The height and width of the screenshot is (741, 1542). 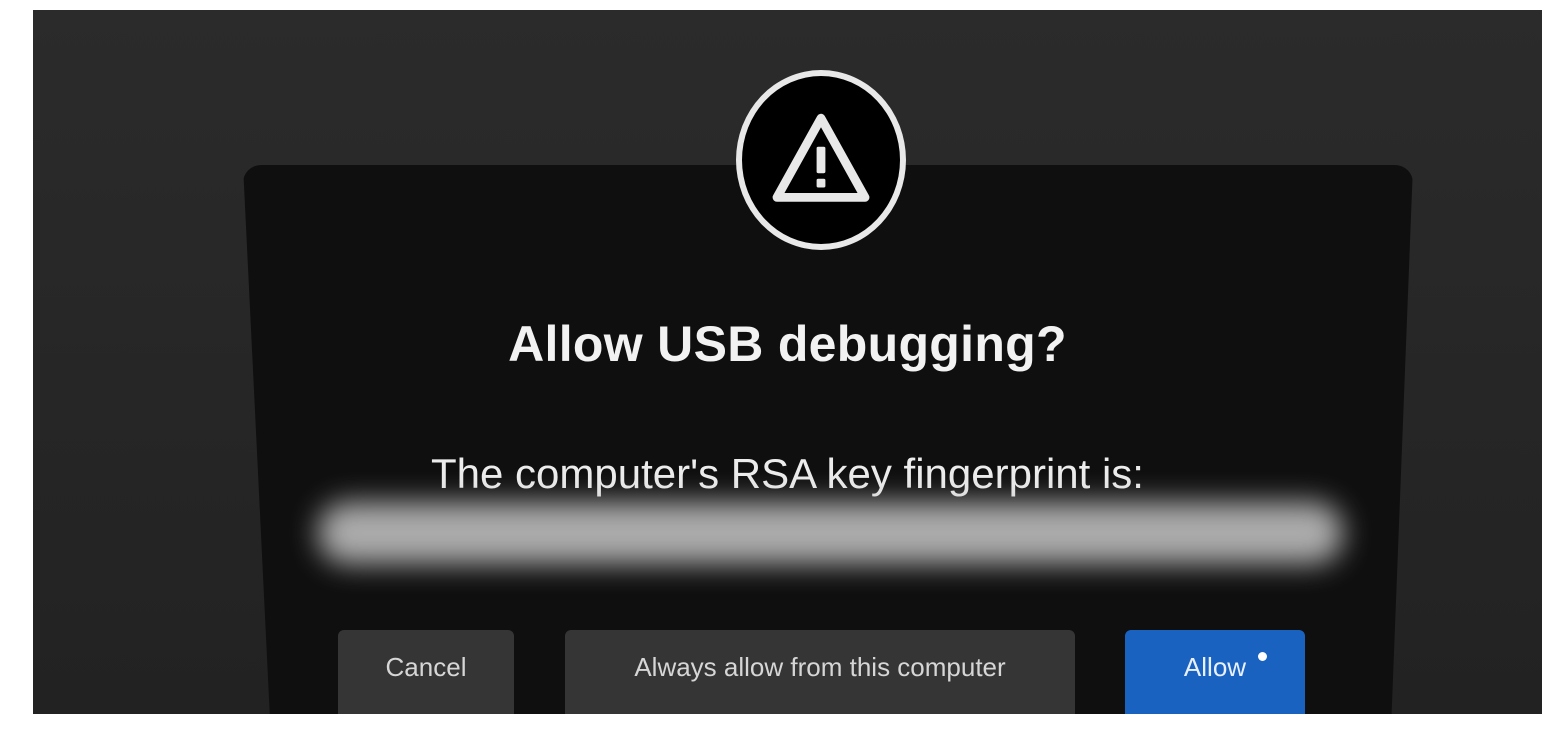 I want to click on dialog-message: The computer's RSA key fingerprint is:, so click(x=787, y=473).